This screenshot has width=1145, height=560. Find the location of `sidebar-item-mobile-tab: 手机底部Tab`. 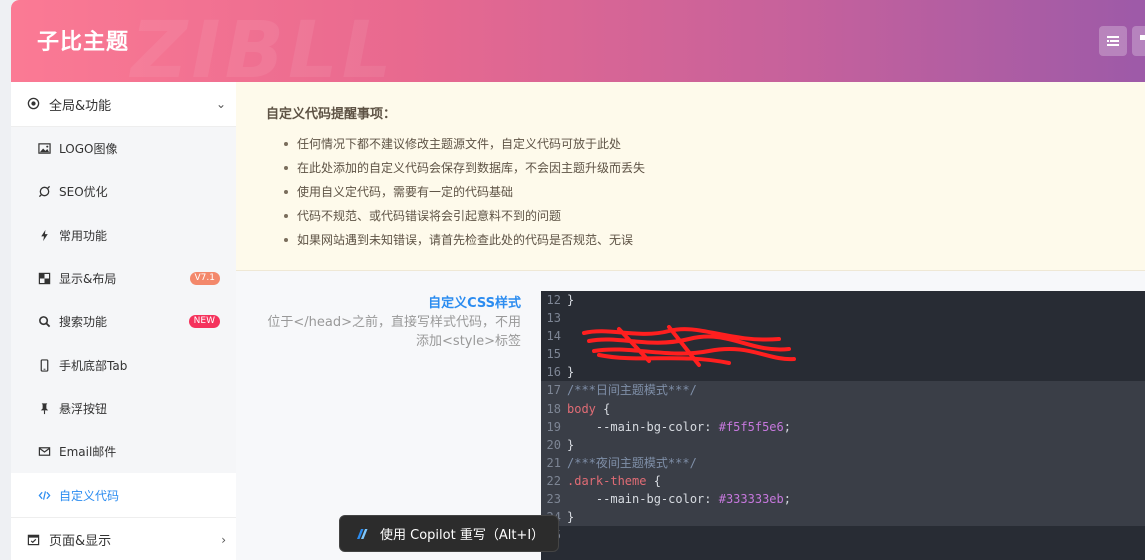

sidebar-item-mobile-tab: 手机底部Tab is located at coordinates (123, 364).